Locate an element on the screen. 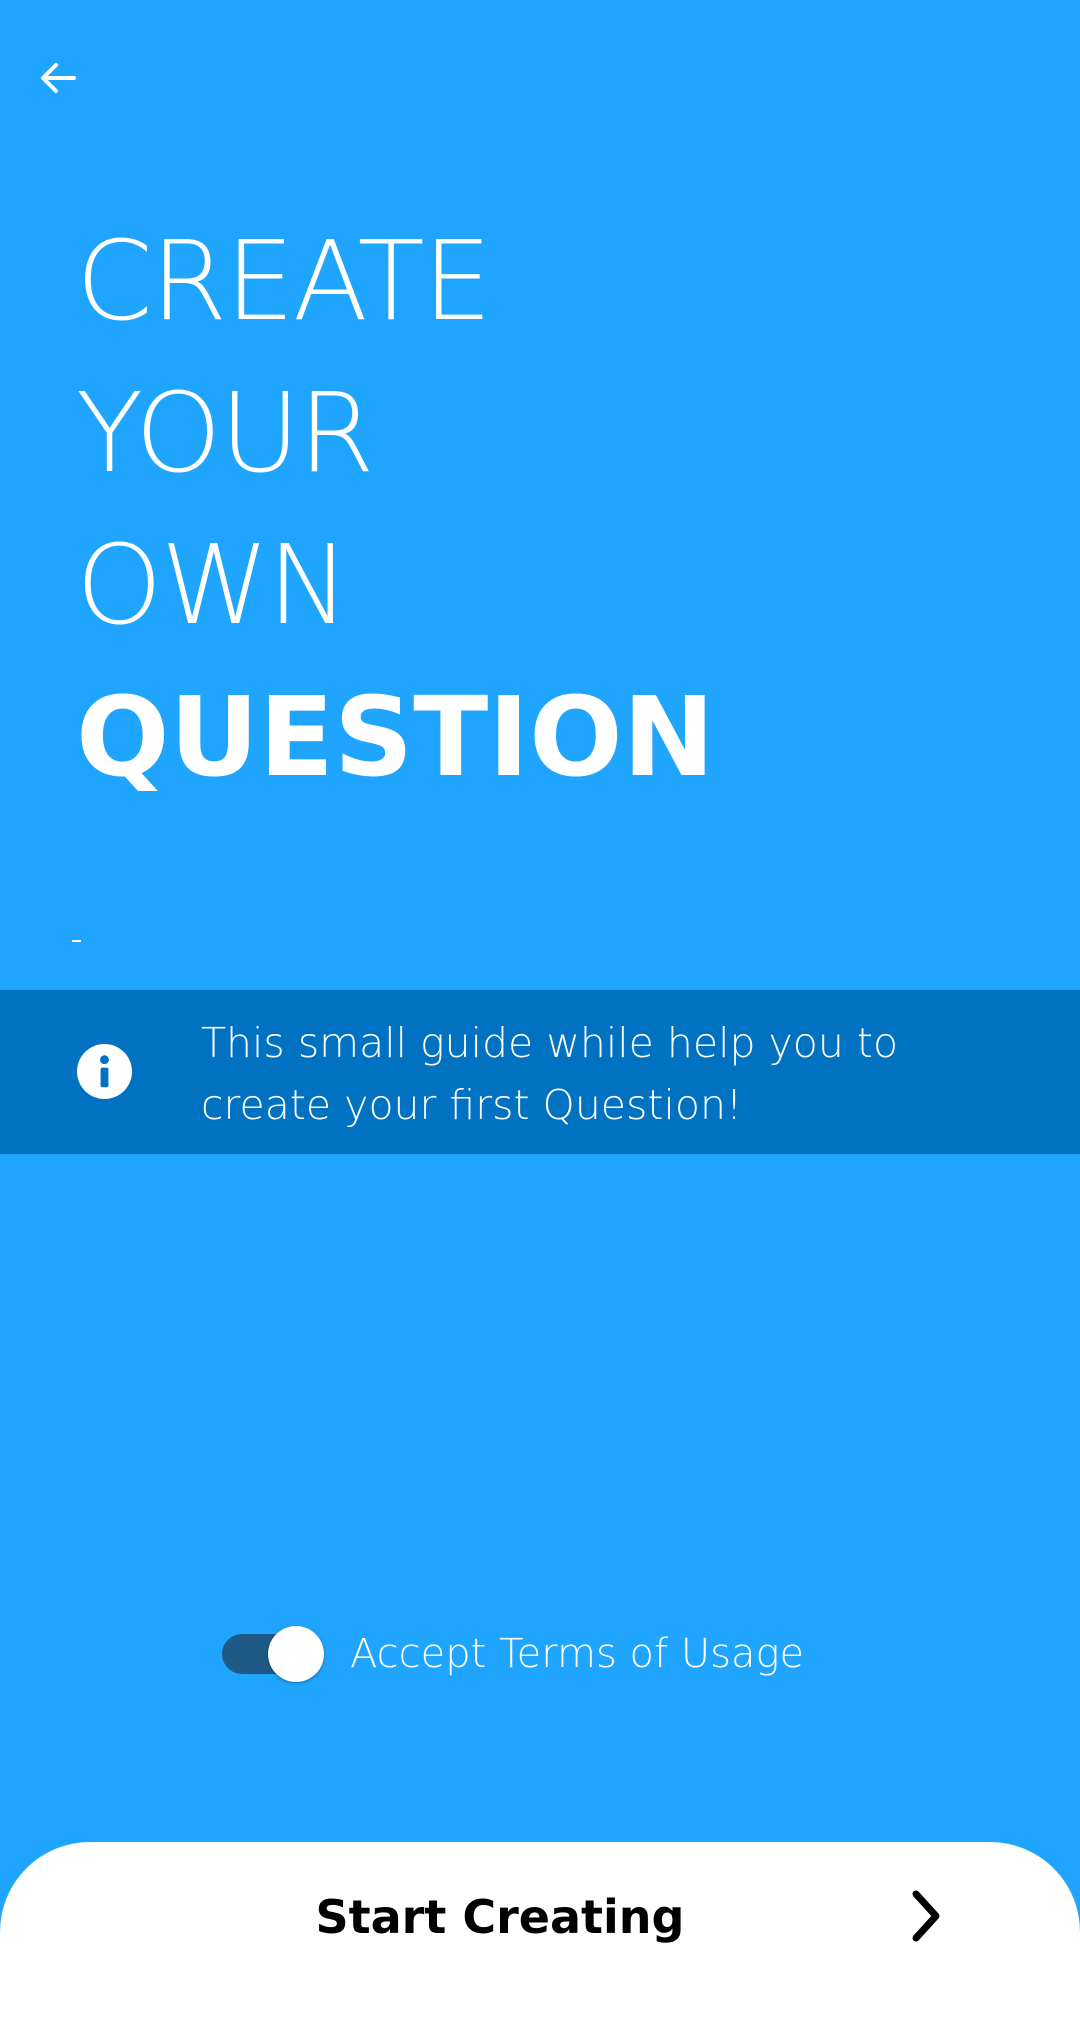 This screenshot has height=2042, width=1080. toggle-thumb is located at coordinates (296, 1654).